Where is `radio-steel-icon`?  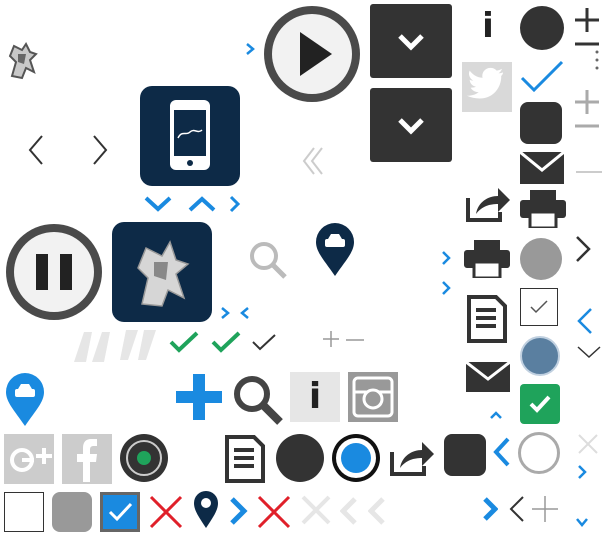
radio-steel-icon is located at coordinates (540, 356).